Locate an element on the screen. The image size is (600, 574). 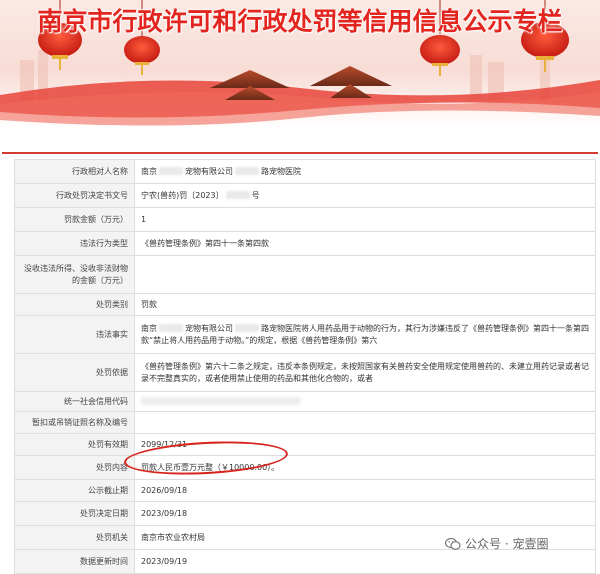
row-label: 公示截止期 is located at coordinates (74, 490).